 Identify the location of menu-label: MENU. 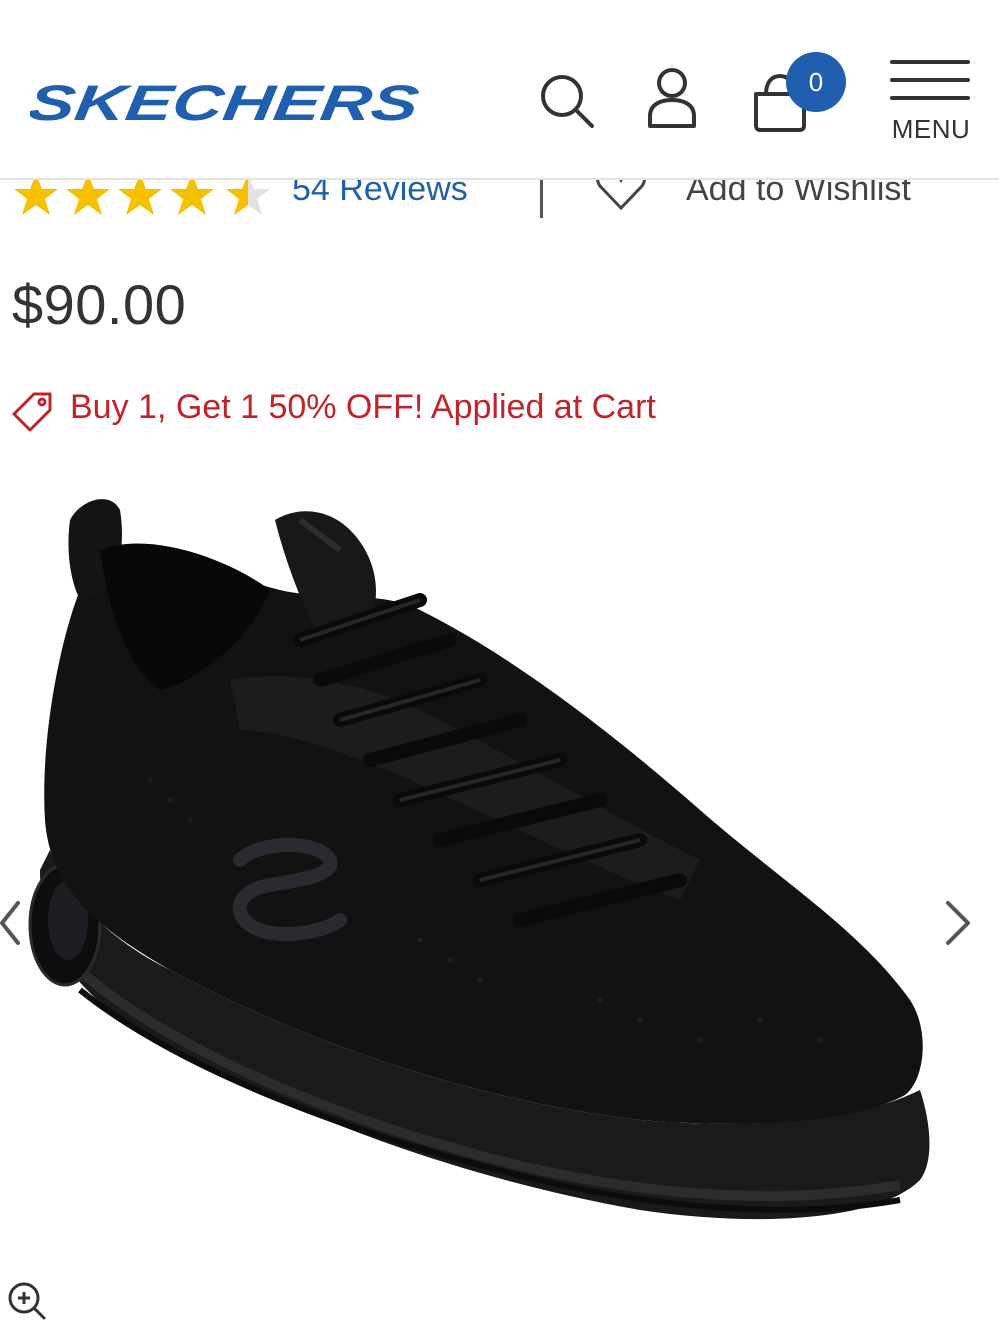
(931, 129).